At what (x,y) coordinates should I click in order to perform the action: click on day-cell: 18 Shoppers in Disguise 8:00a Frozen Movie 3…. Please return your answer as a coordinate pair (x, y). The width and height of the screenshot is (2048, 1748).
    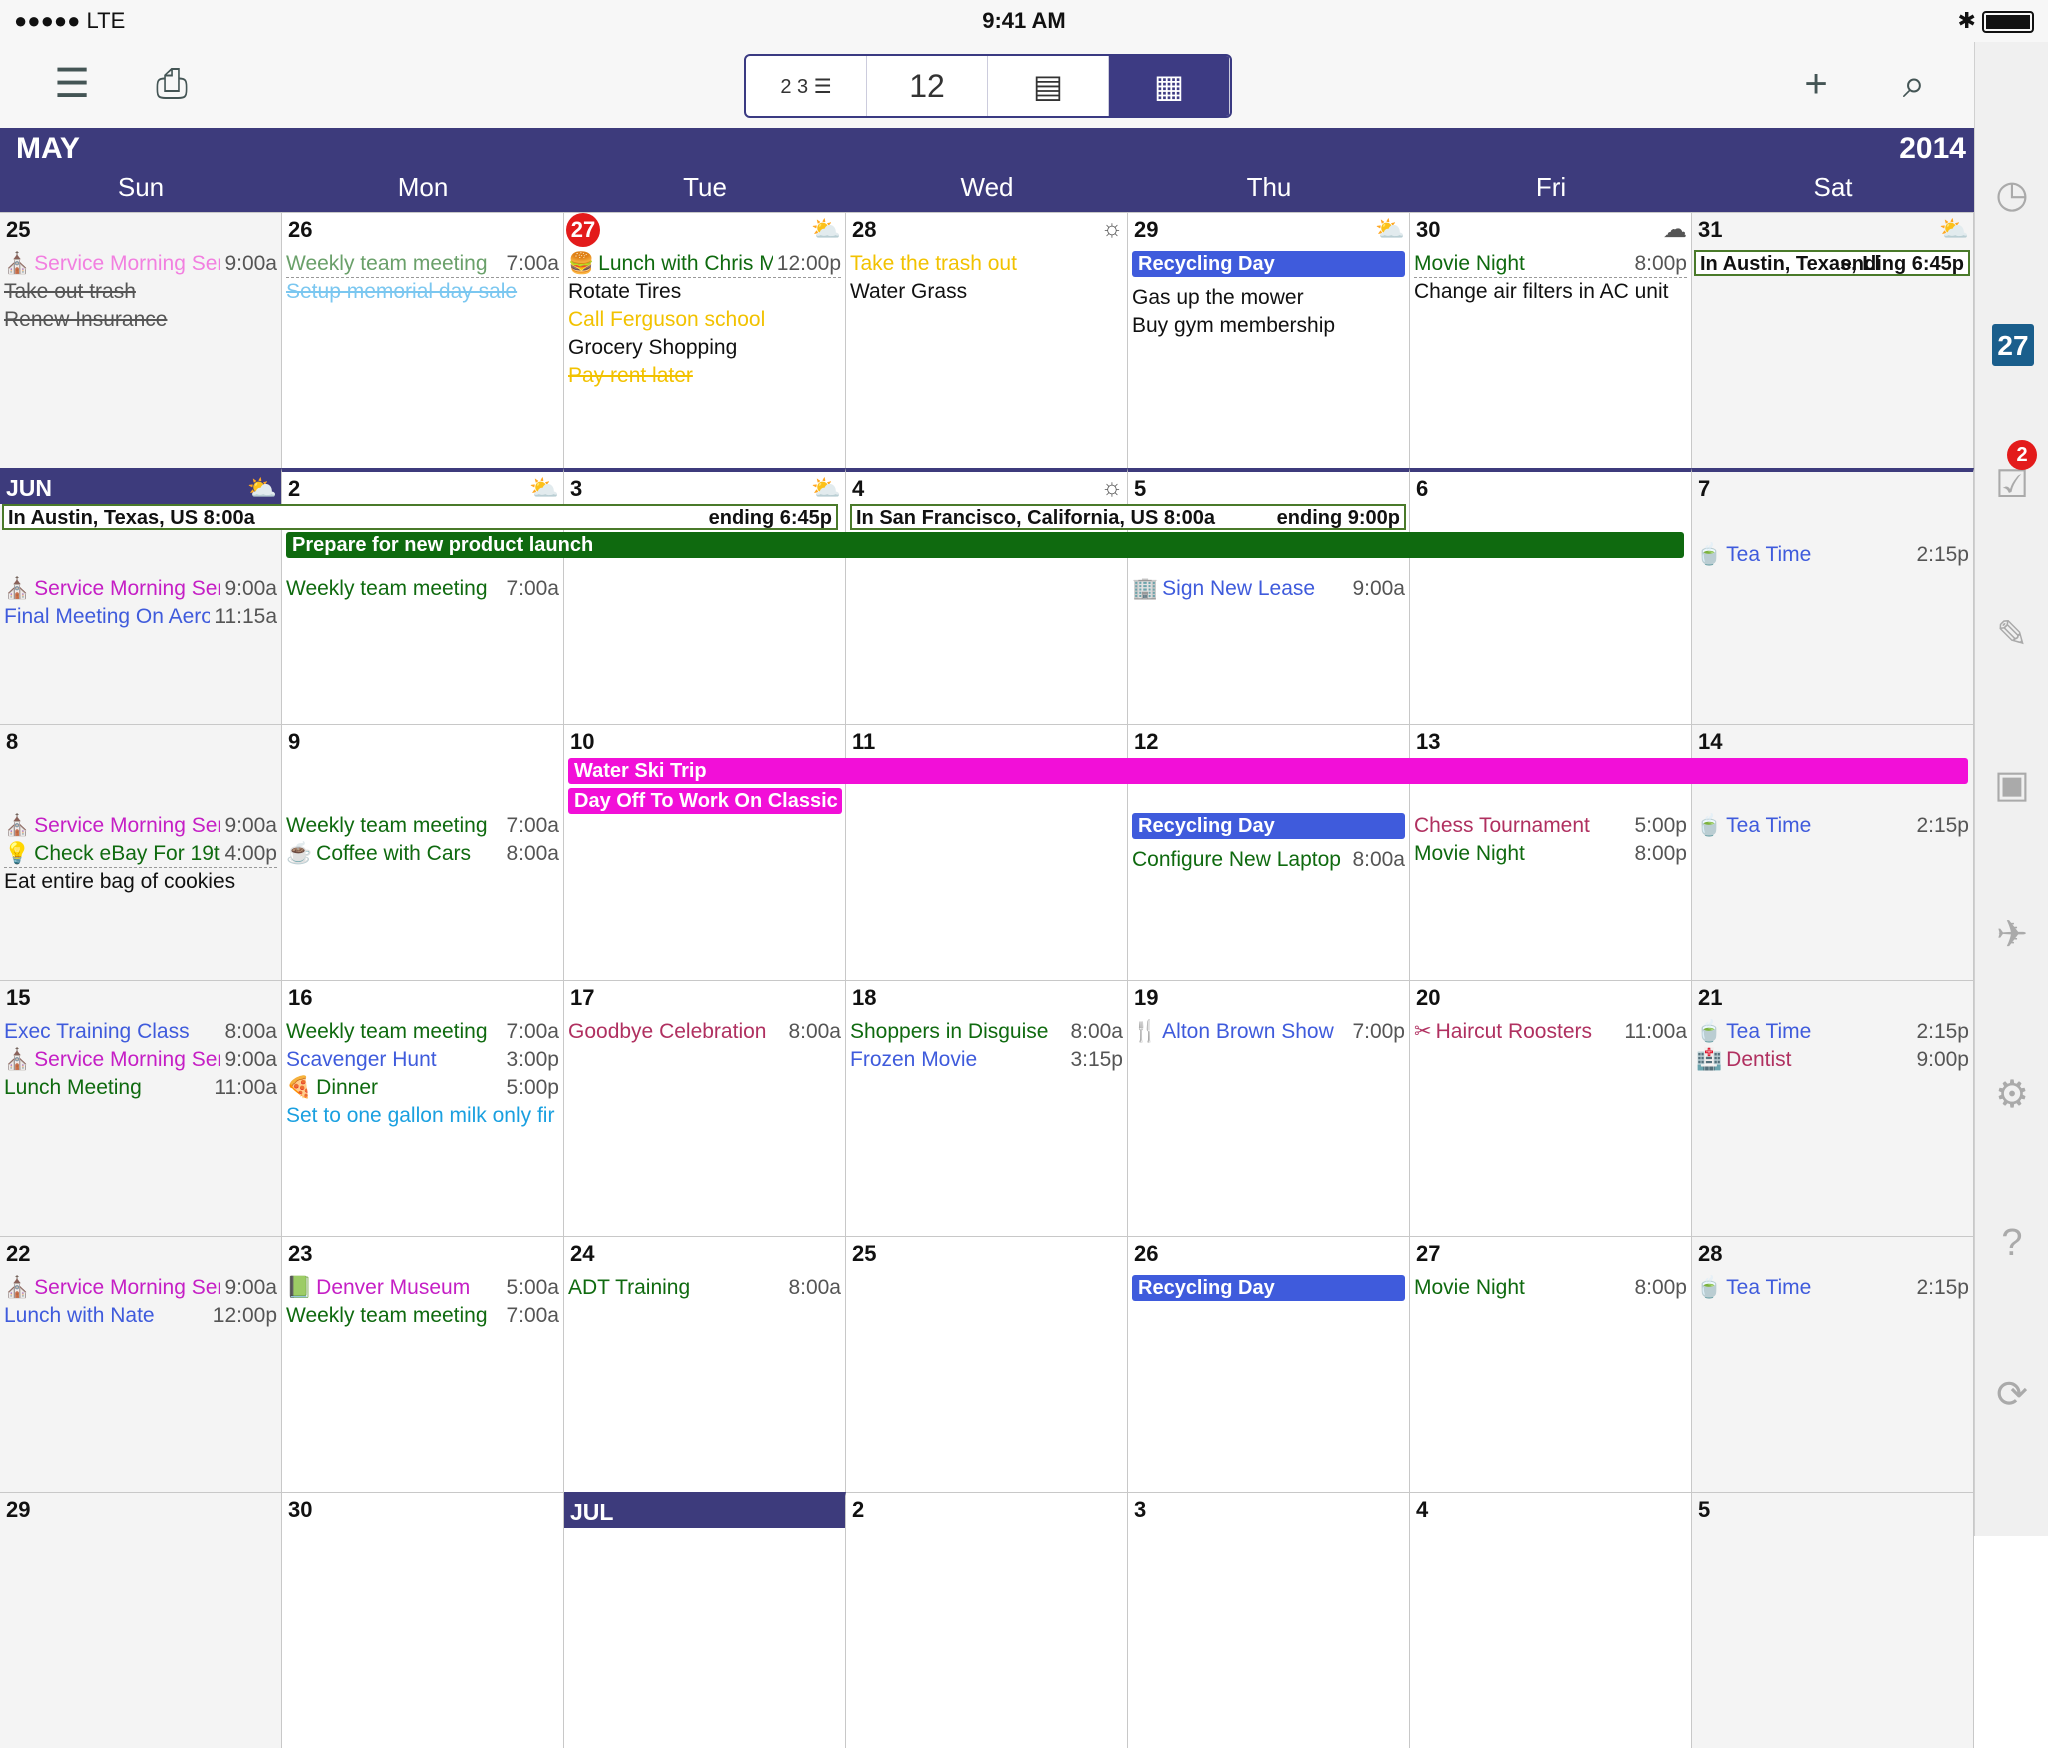
    Looking at the image, I should click on (987, 1108).